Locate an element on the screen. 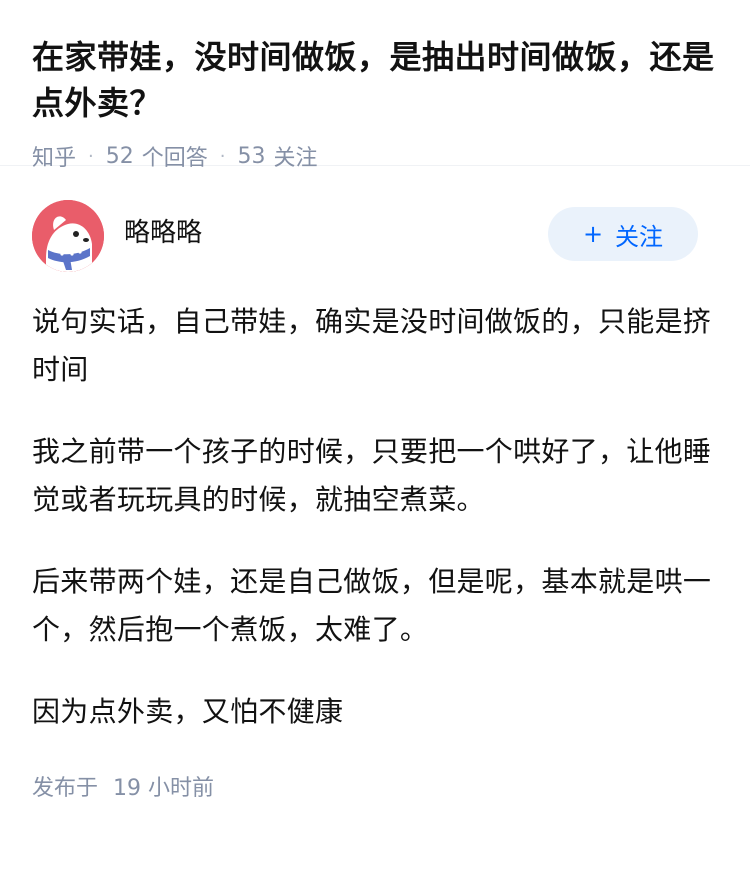  answer-paragraph: 我之前带一个孩子的时候，只要把一个哄好了，让他睡觉或者玩玩具的时候，就抽空煮菜。 is located at coordinates (372, 475).